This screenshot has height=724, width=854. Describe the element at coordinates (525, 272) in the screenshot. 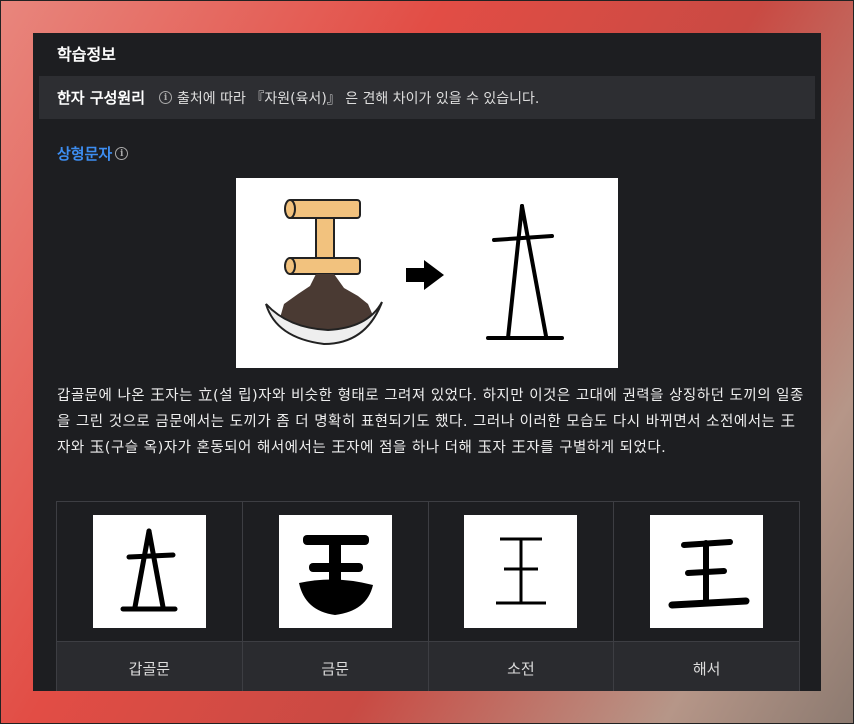

I see `oracle-glyph` at that location.